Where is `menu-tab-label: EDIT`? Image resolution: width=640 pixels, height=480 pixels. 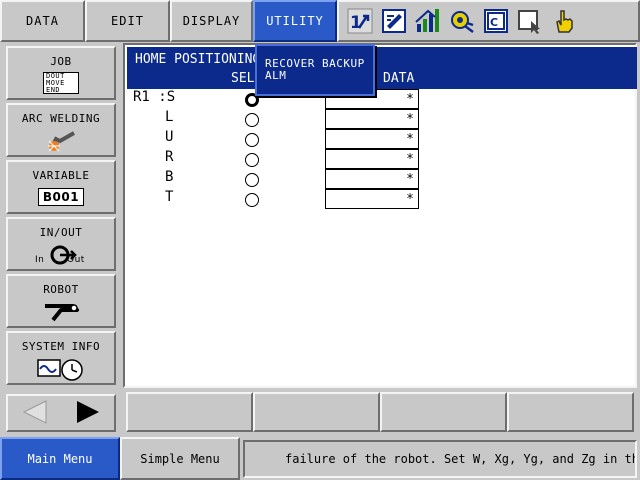 menu-tab-label: EDIT is located at coordinates (127, 21).